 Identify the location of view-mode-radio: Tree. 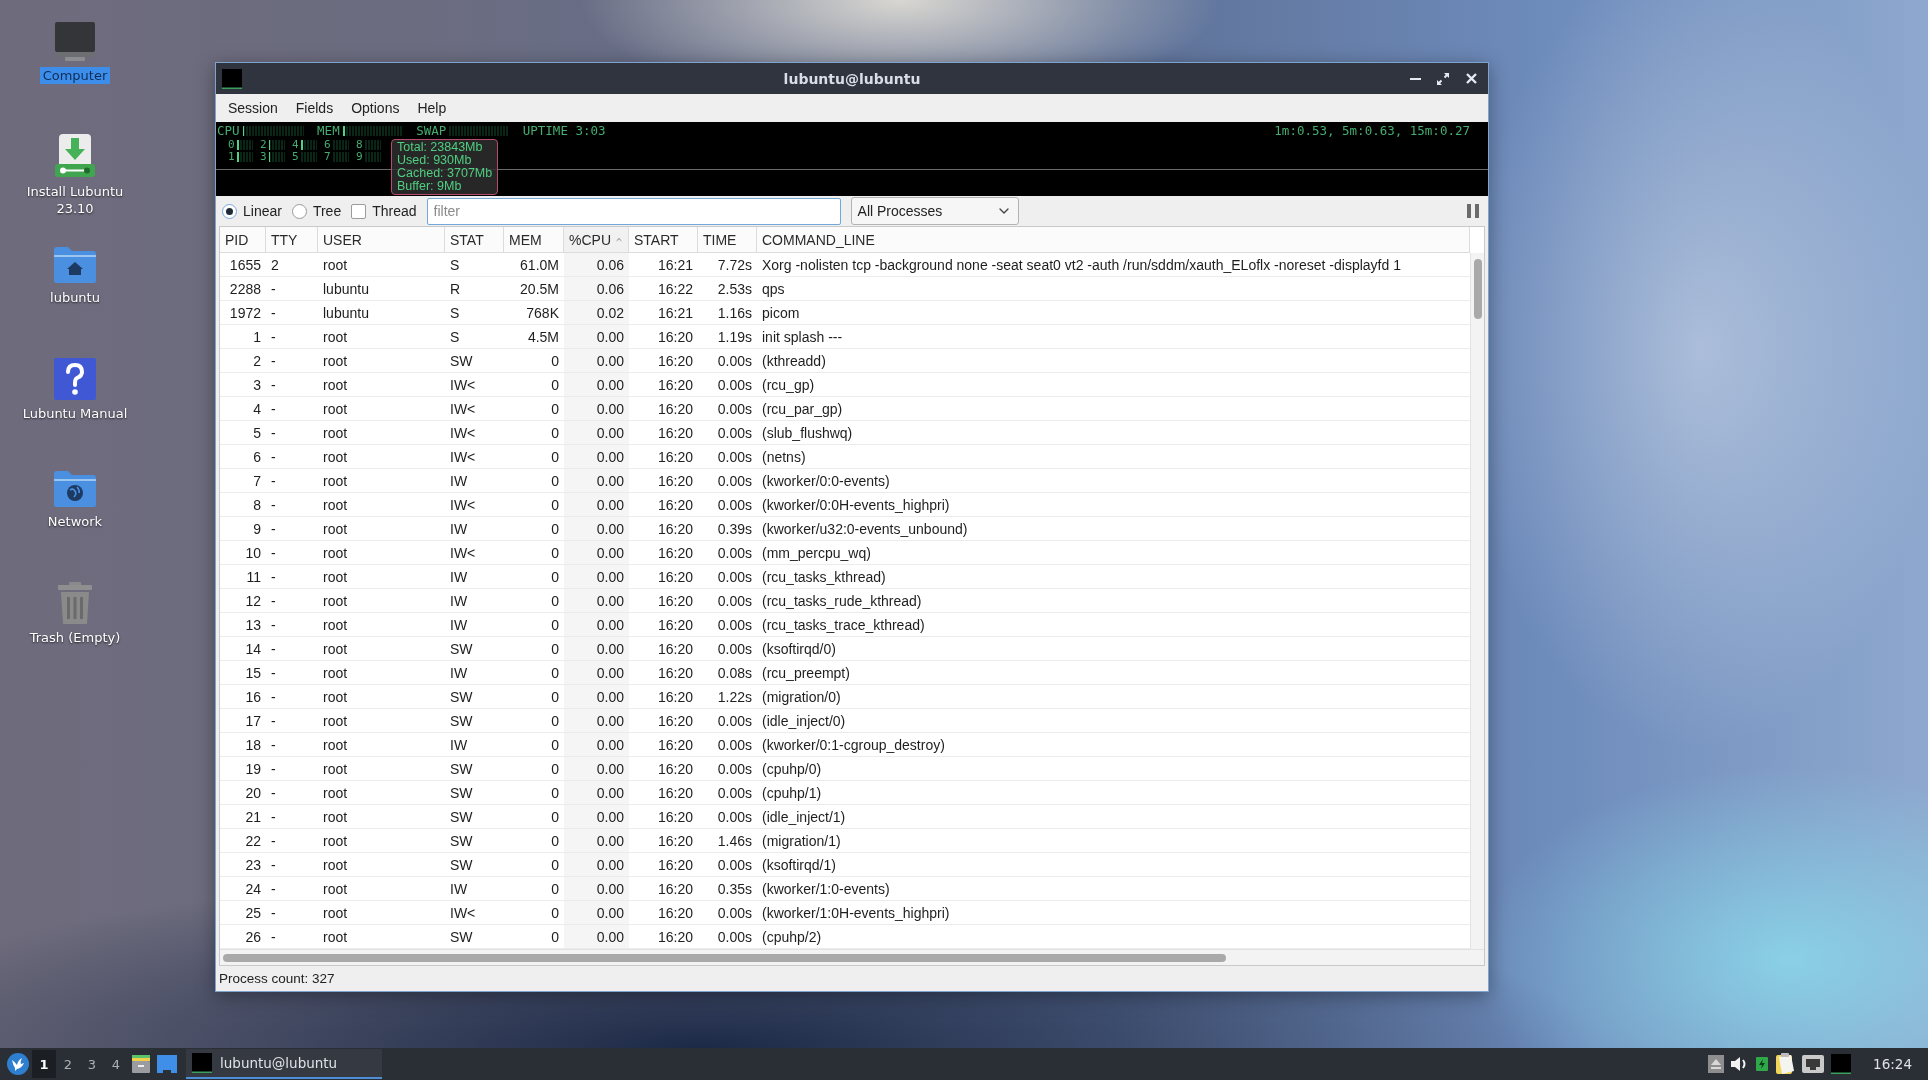
(316, 211).